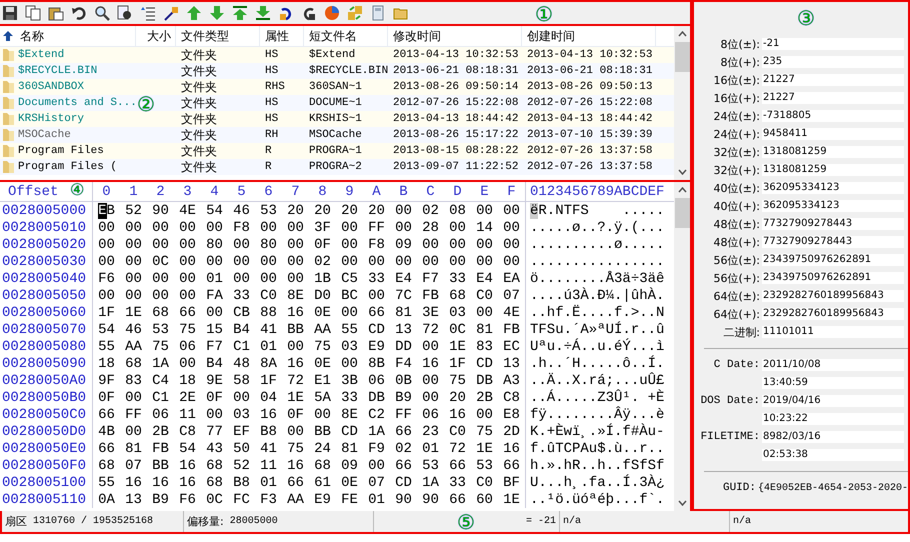  I want to click on hex-byte: 41, so click(268, 448).